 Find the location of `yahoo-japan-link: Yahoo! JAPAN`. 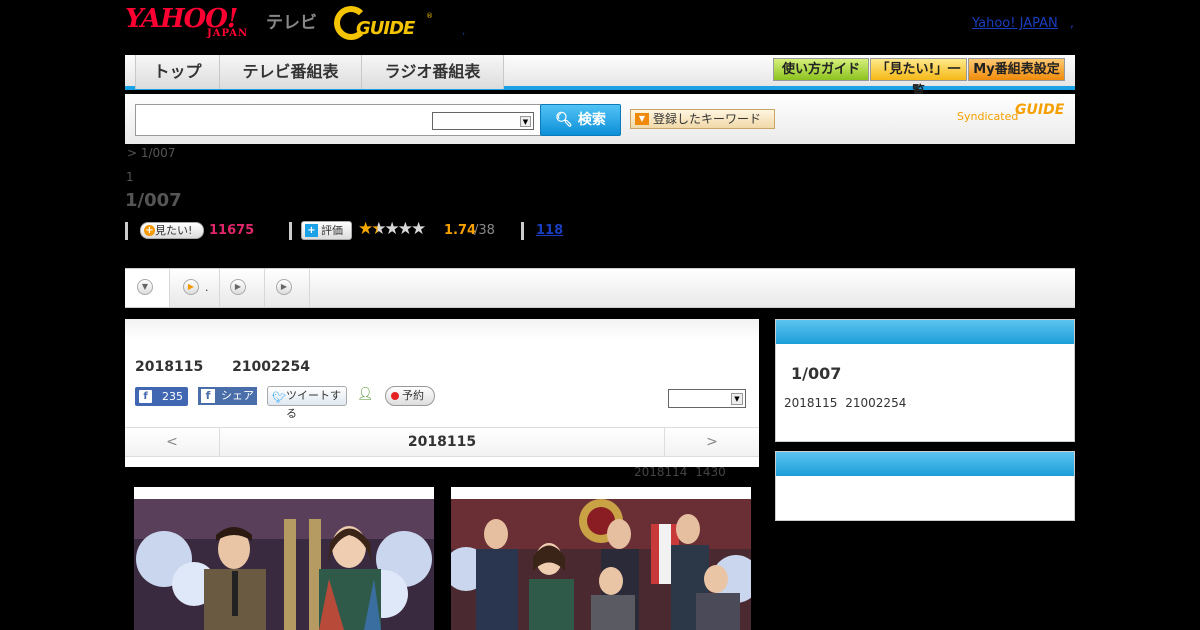

yahoo-japan-link: Yahoo! JAPAN is located at coordinates (1015, 23).